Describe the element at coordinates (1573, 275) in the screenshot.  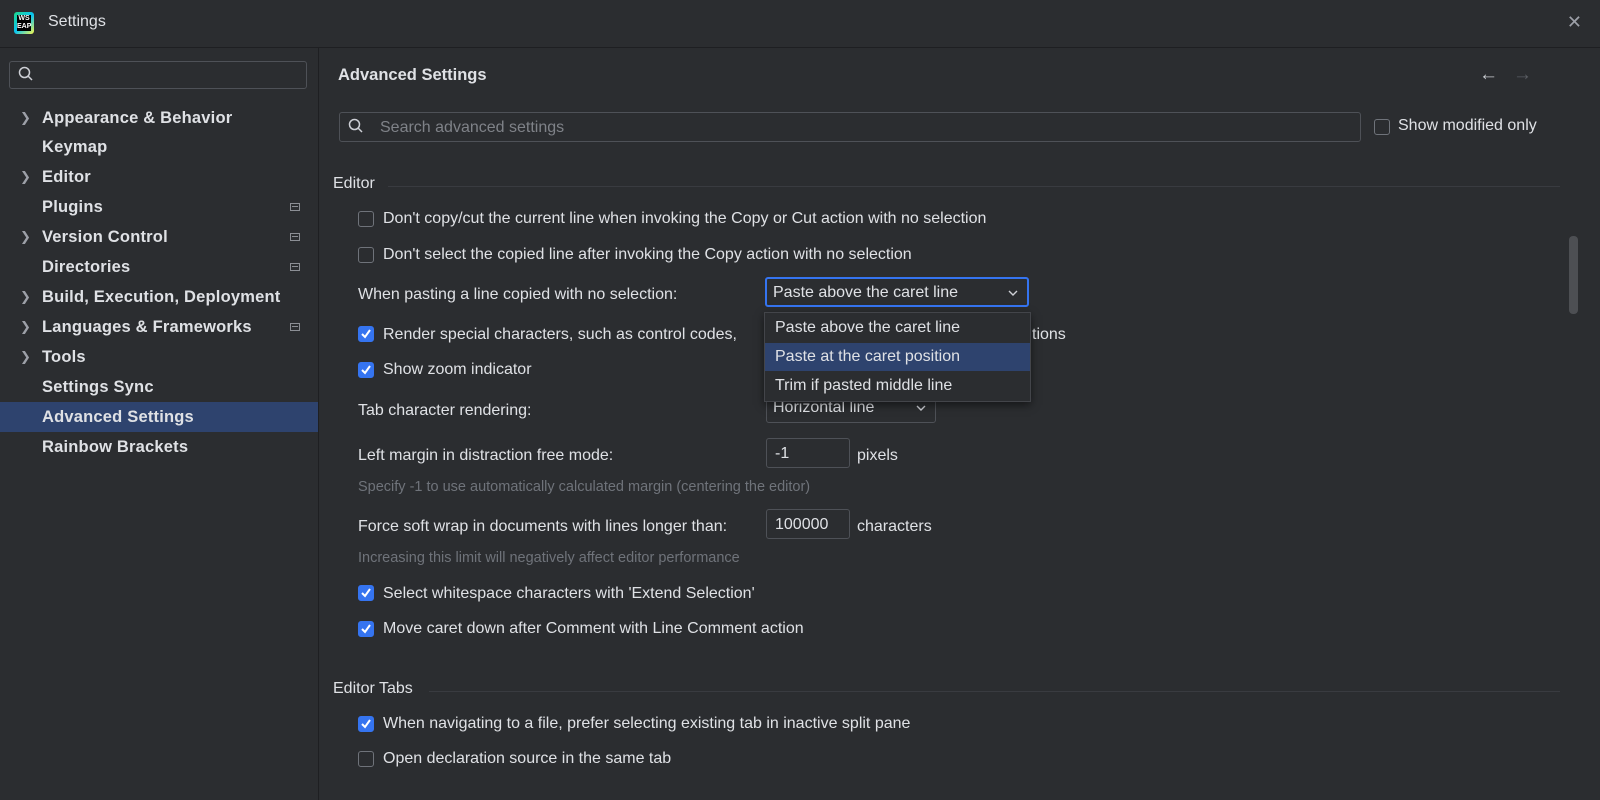
I see `vertical-scrollbar` at that location.